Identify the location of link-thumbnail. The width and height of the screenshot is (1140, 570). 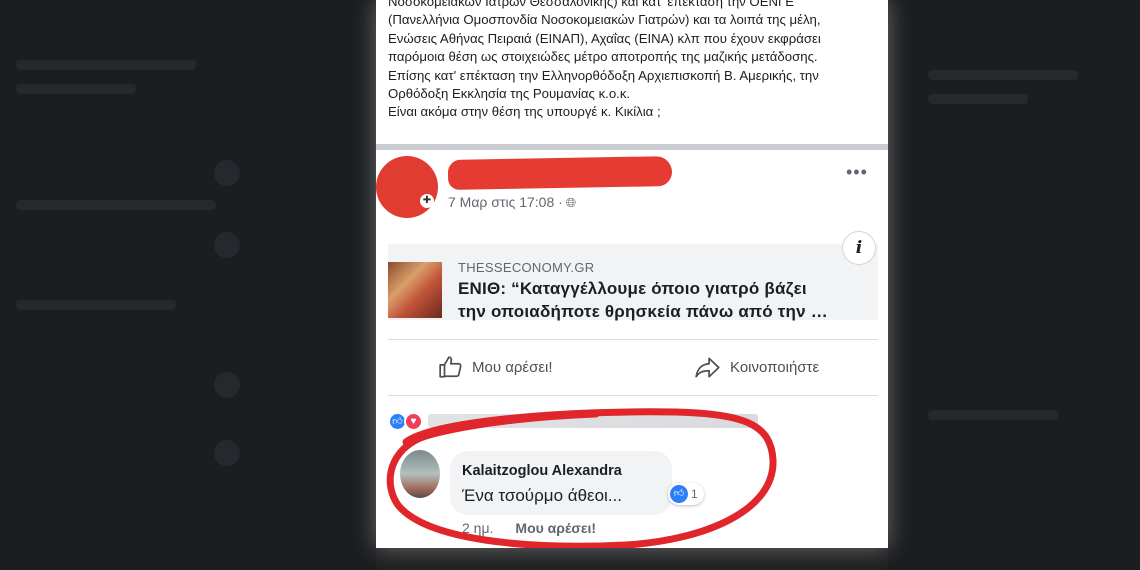
(415, 290).